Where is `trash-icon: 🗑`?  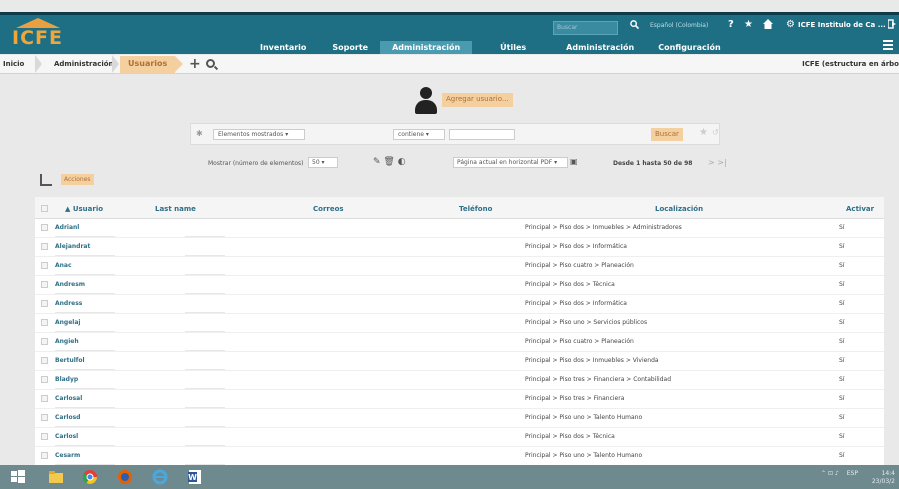
trash-icon: 🗑 is located at coordinates (388, 162).